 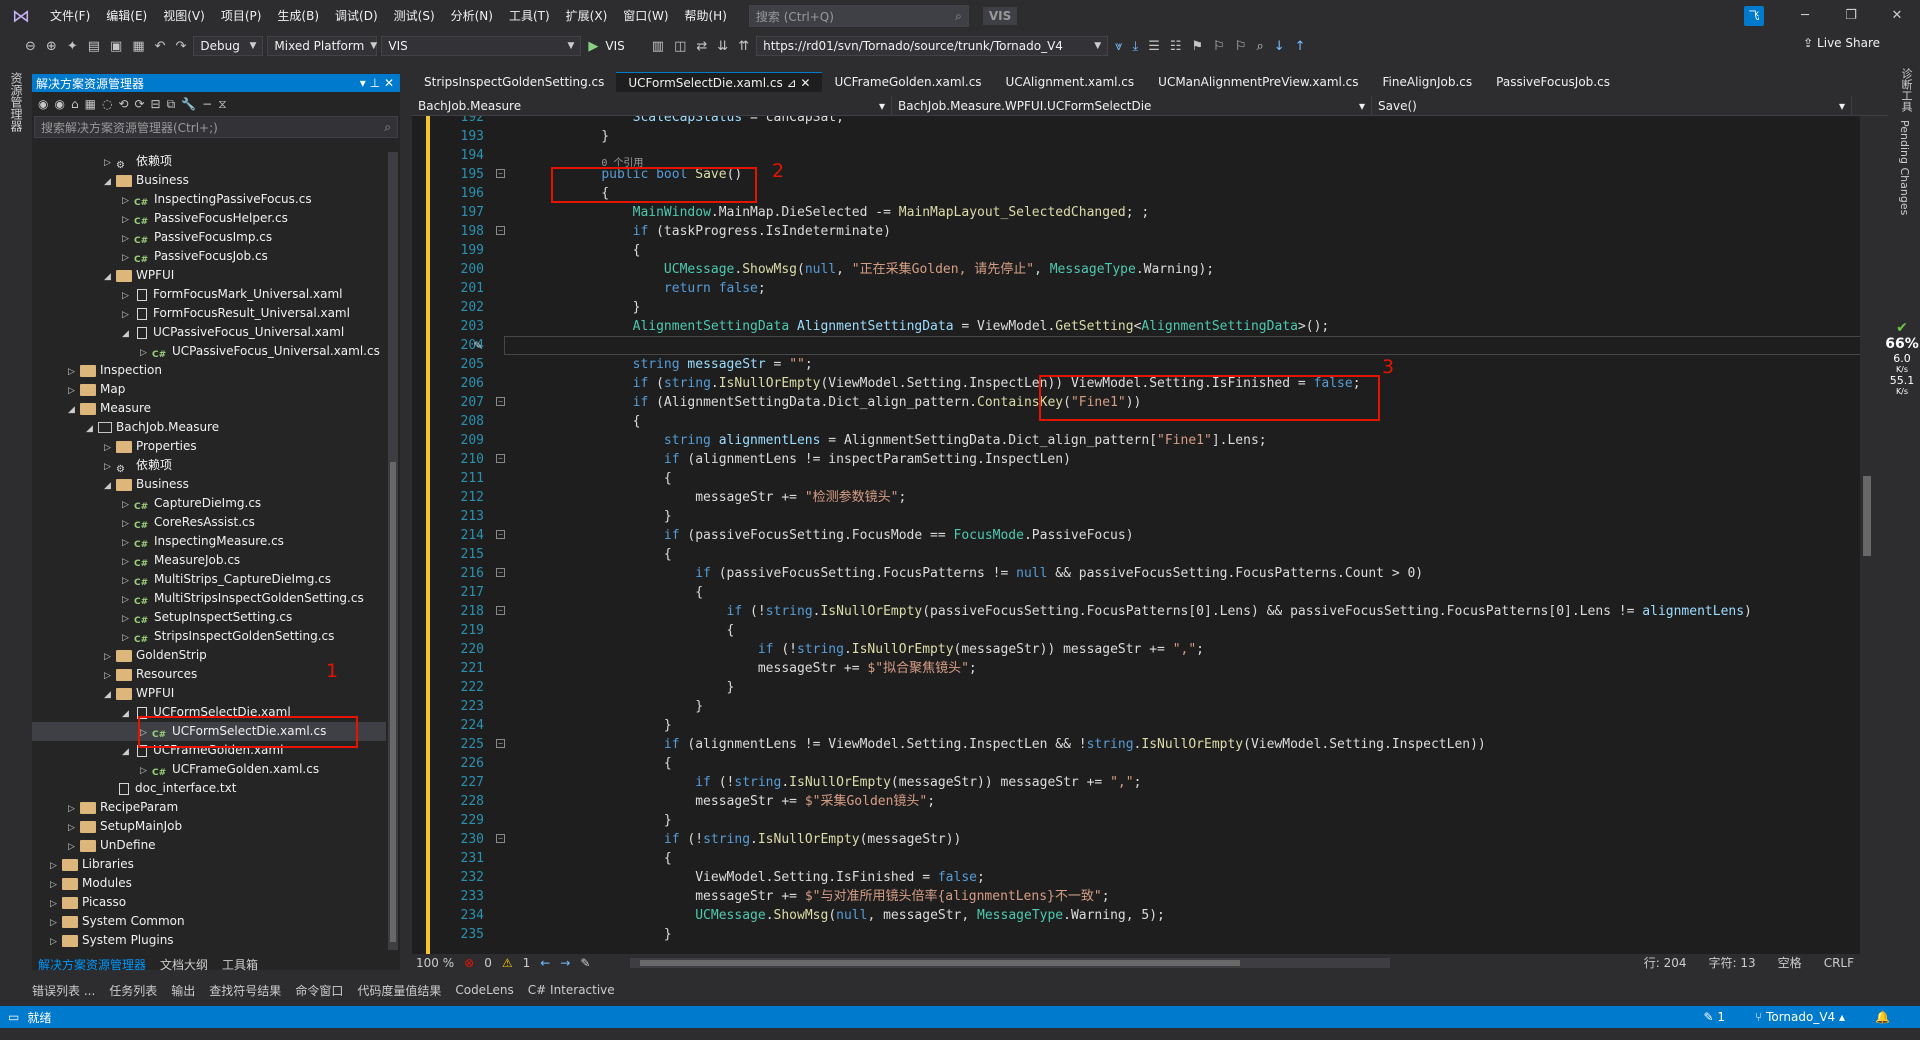 I want to click on tree-item: ▷ UnDefine, so click(x=209, y=845).